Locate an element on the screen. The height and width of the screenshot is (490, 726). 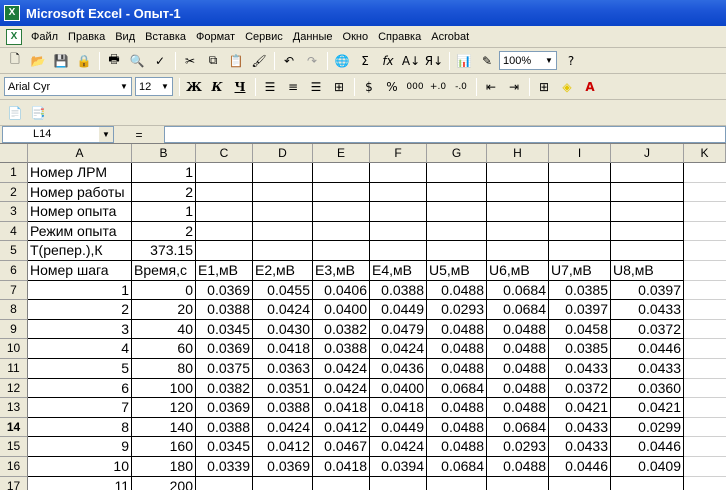
cell-a: 5 is located at coordinates (80, 369).